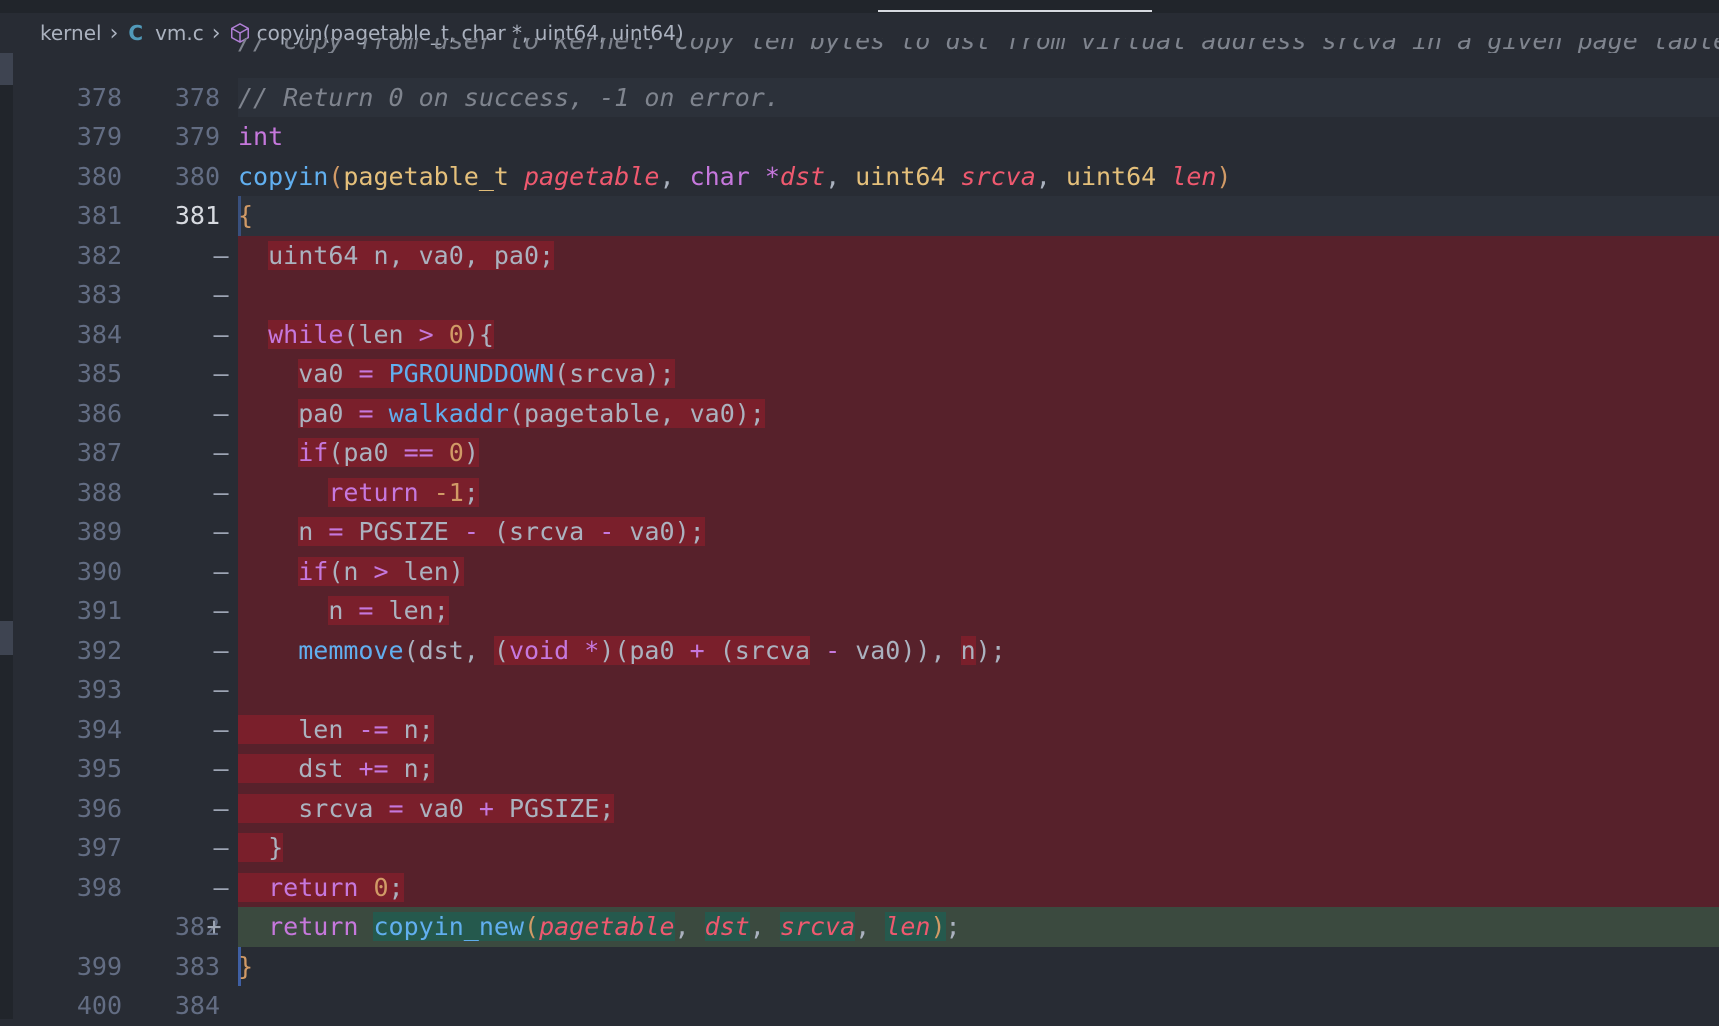 The height and width of the screenshot is (1026, 1719). I want to click on code-content: int, so click(978, 137).